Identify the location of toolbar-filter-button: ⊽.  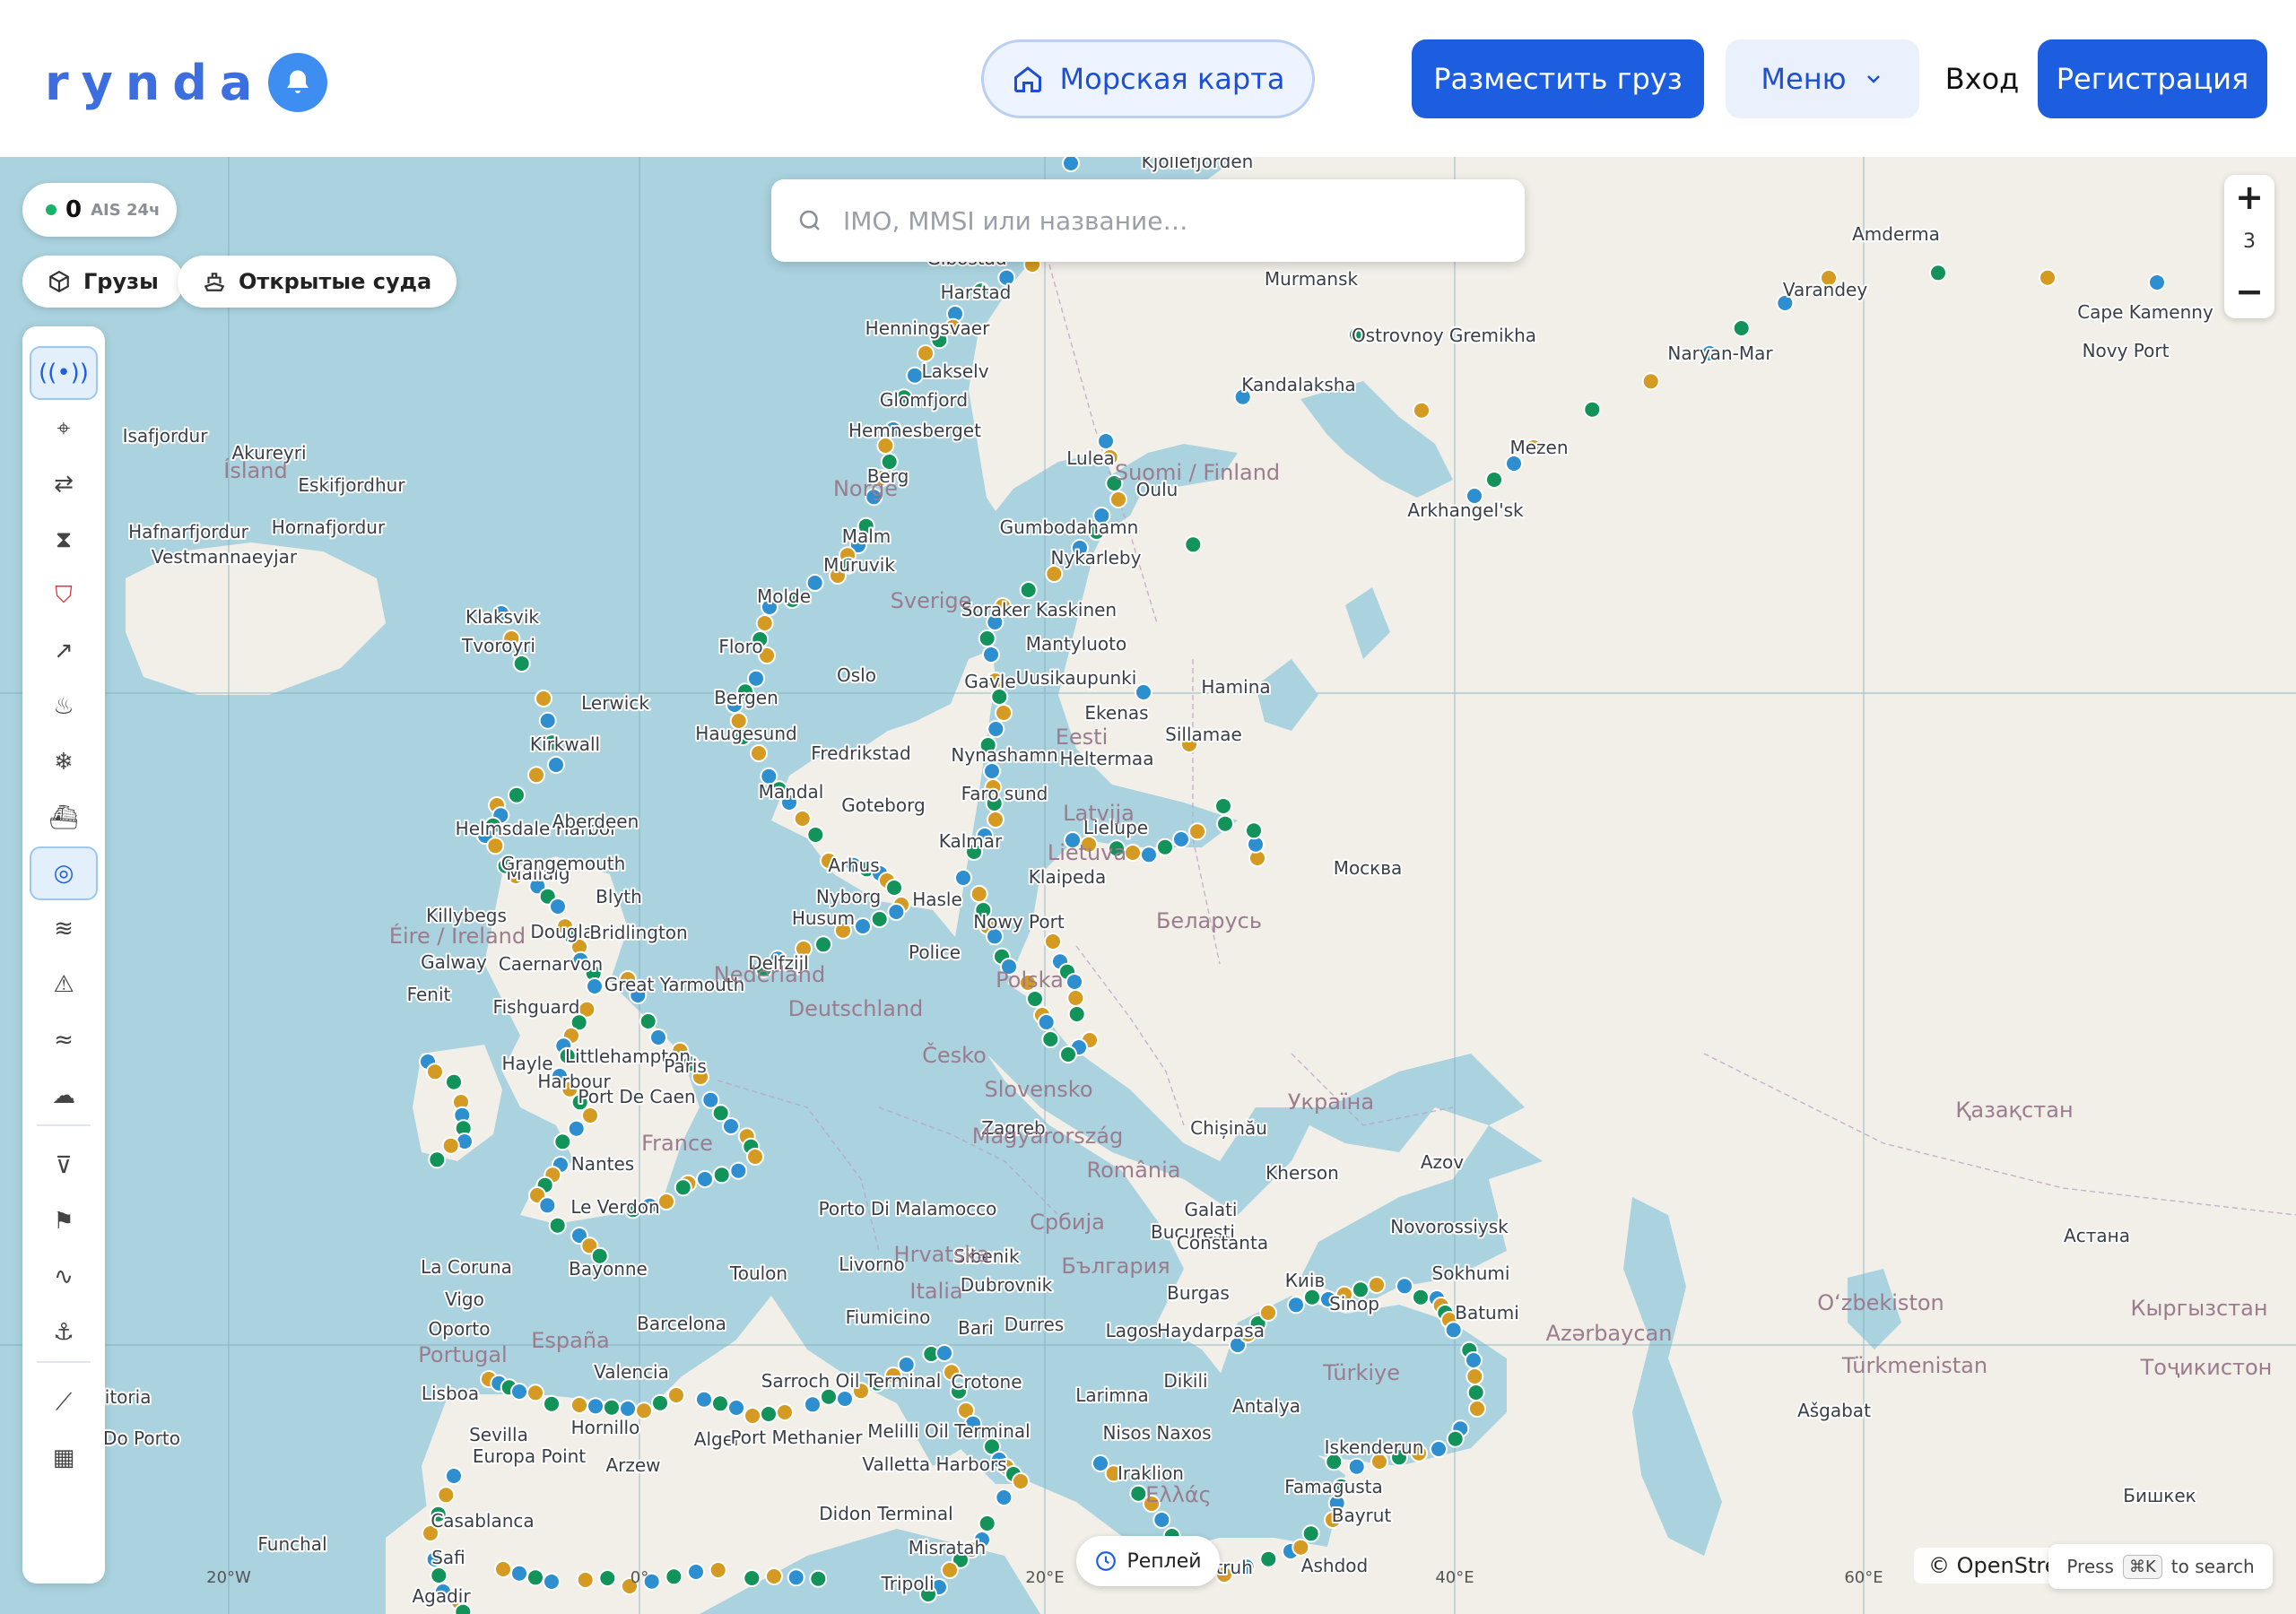
(64, 1166).